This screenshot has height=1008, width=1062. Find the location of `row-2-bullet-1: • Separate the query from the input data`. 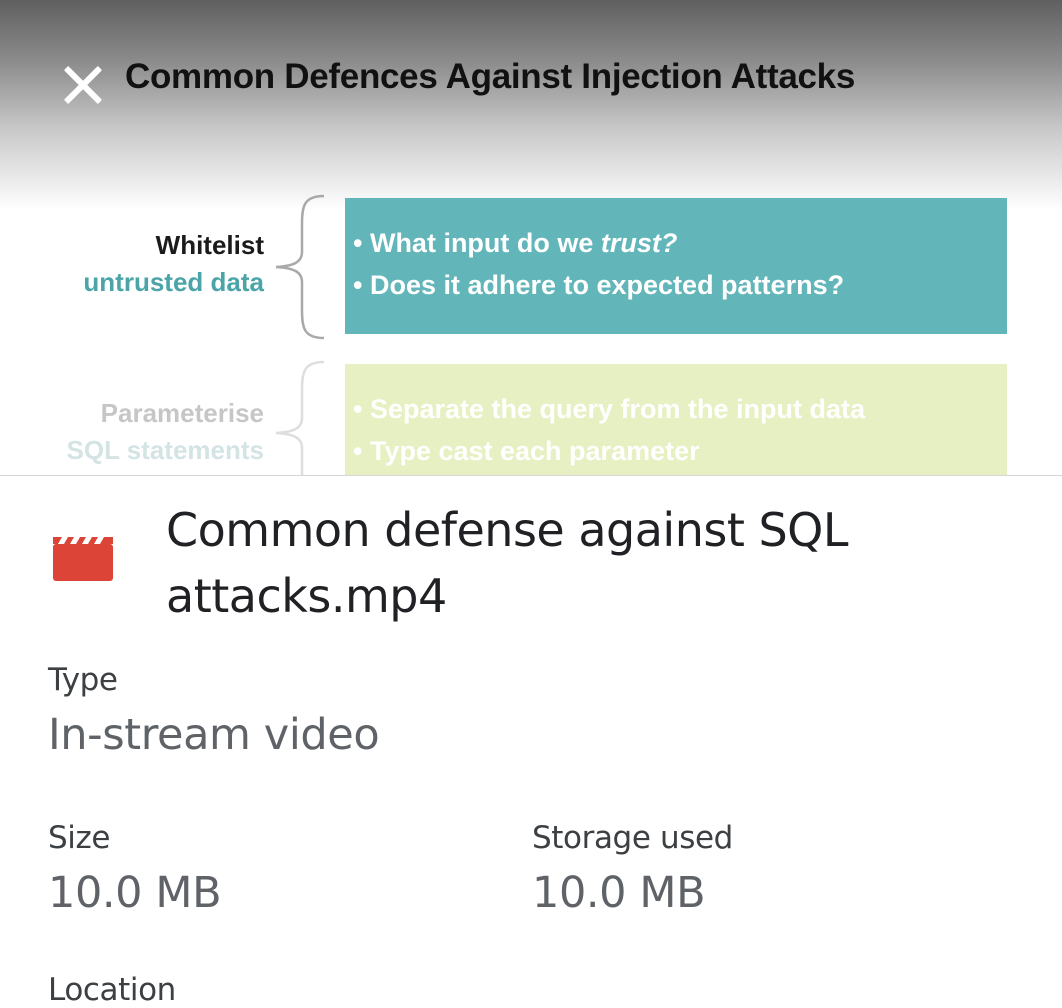

row-2-bullet-1: • Separate the query from the input data is located at coordinates (609, 409).